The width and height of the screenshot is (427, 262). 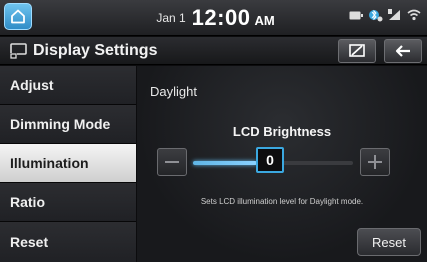 What do you see at coordinates (27, 202) in the screenshot?
I see `sidebar-item-label: Ratio` at bounding box center [27, 202].